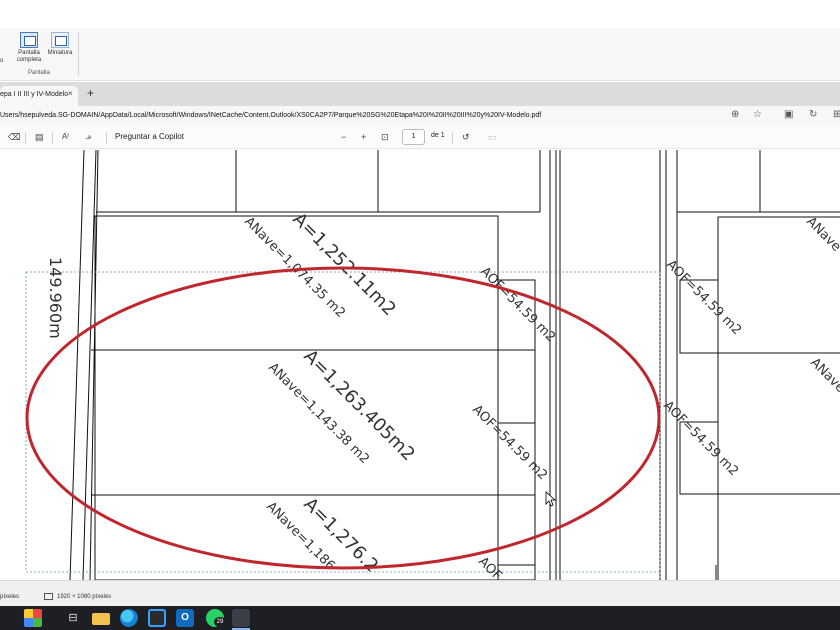 The width and height of the screenshot is (840, 630). I want to click on browser-tab: epa I II III y IV-Modelo, so click(39, 96).